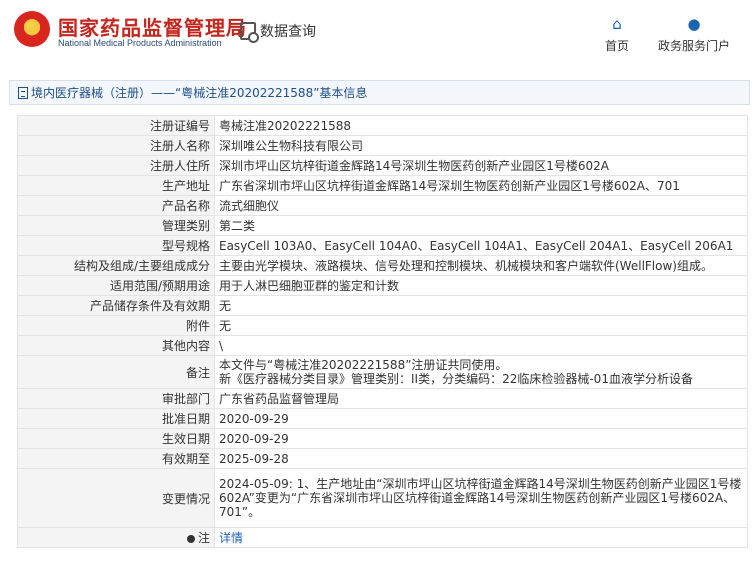 The image size is (754, 583). What do you see at coordinates (617, 35) in the screenshot?
I see `home-link: ⌂ 首页` at bounding box center [617, 35].